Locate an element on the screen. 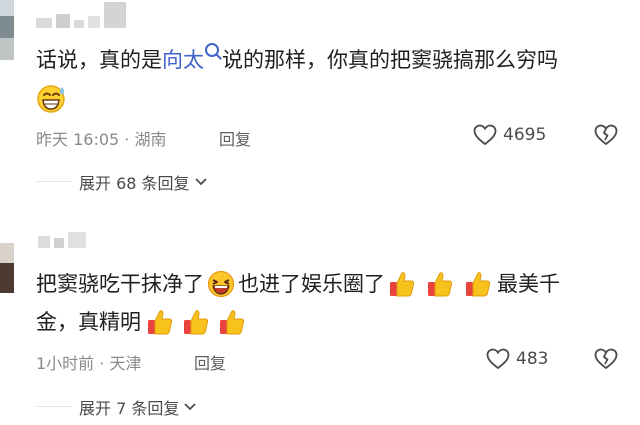 This screenshot has width=640, height=425. like-count: 483 is located at coordinates (532, 359).